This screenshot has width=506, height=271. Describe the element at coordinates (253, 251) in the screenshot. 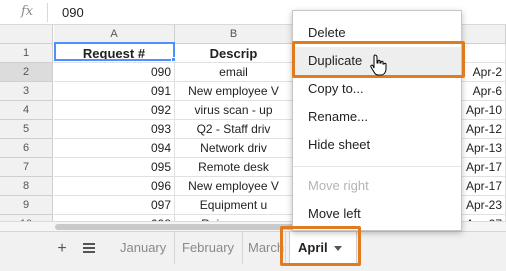

I see `sheet-tab-bar: + January February March April` at that location.